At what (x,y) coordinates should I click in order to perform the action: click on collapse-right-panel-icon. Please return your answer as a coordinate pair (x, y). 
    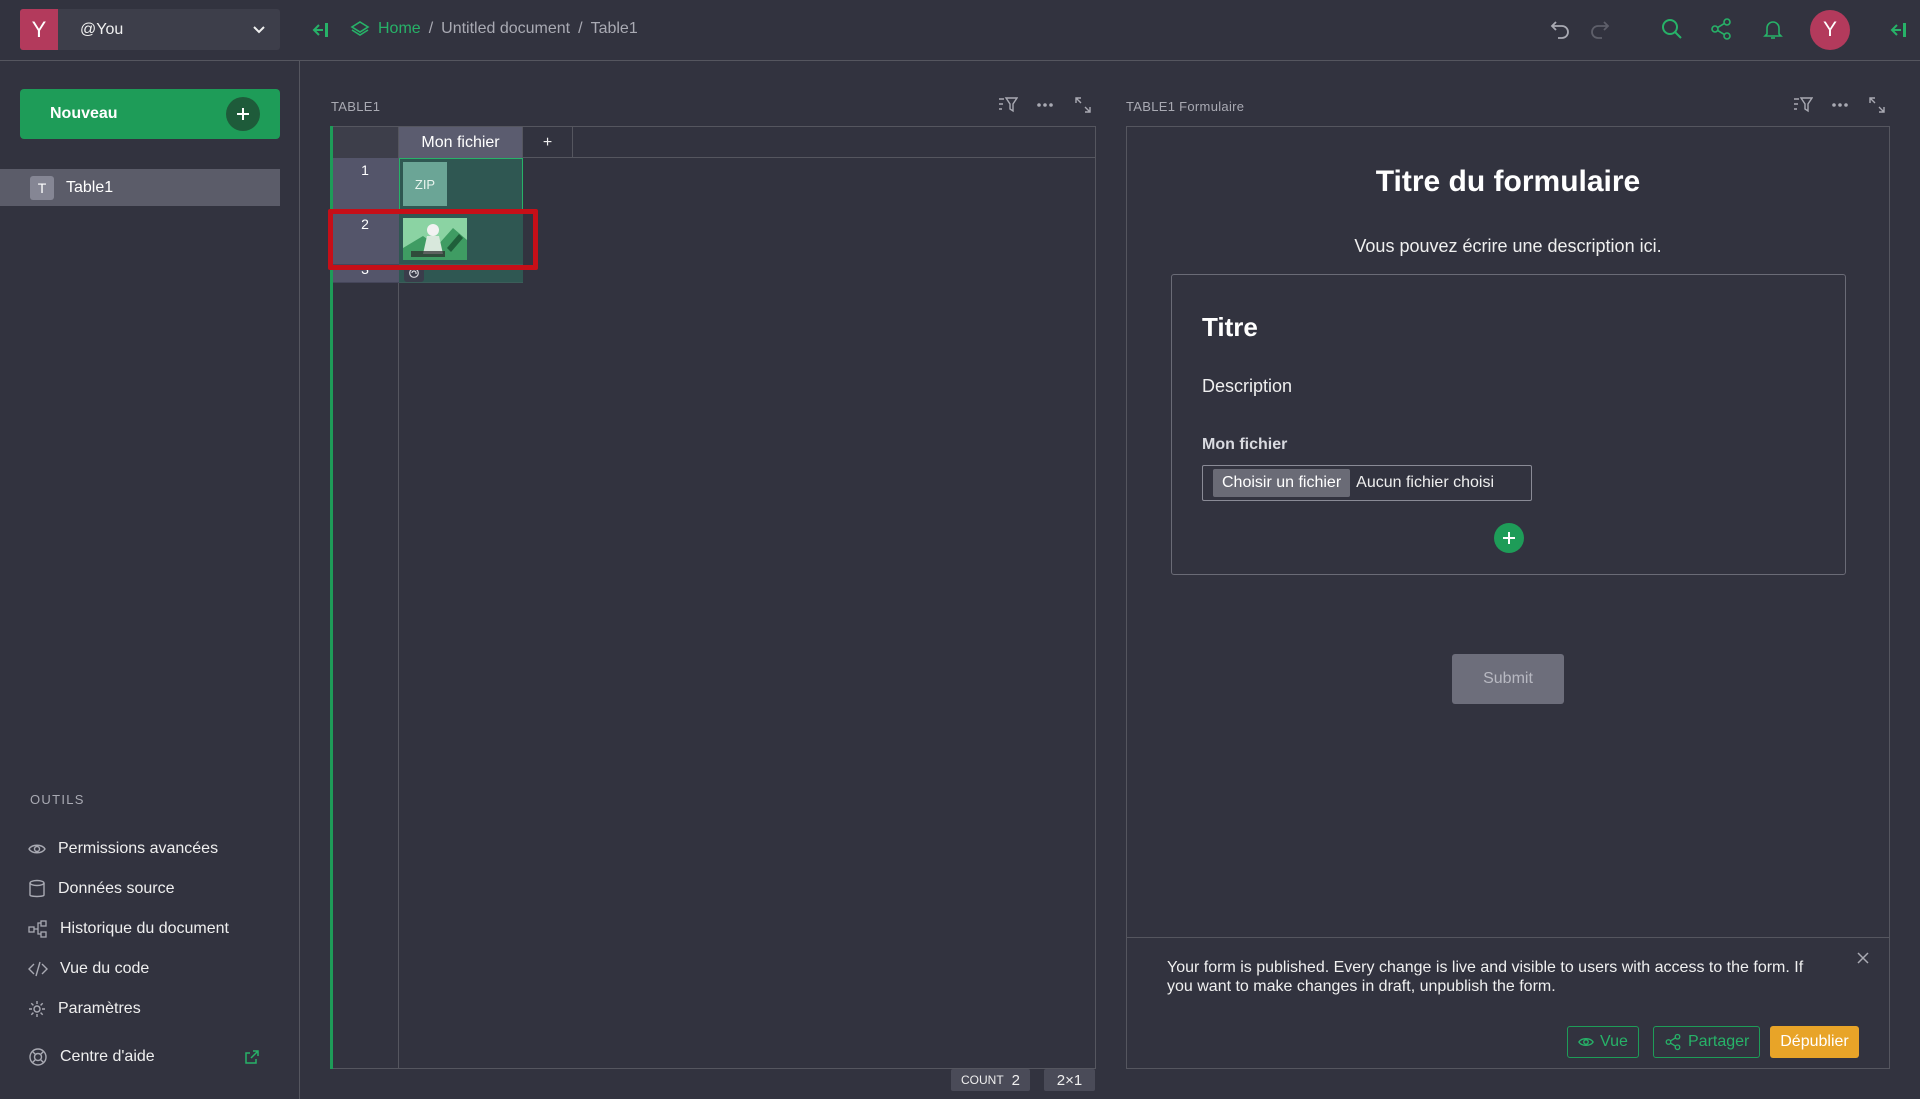
    Looking at the image, I should click on (1899, 30).